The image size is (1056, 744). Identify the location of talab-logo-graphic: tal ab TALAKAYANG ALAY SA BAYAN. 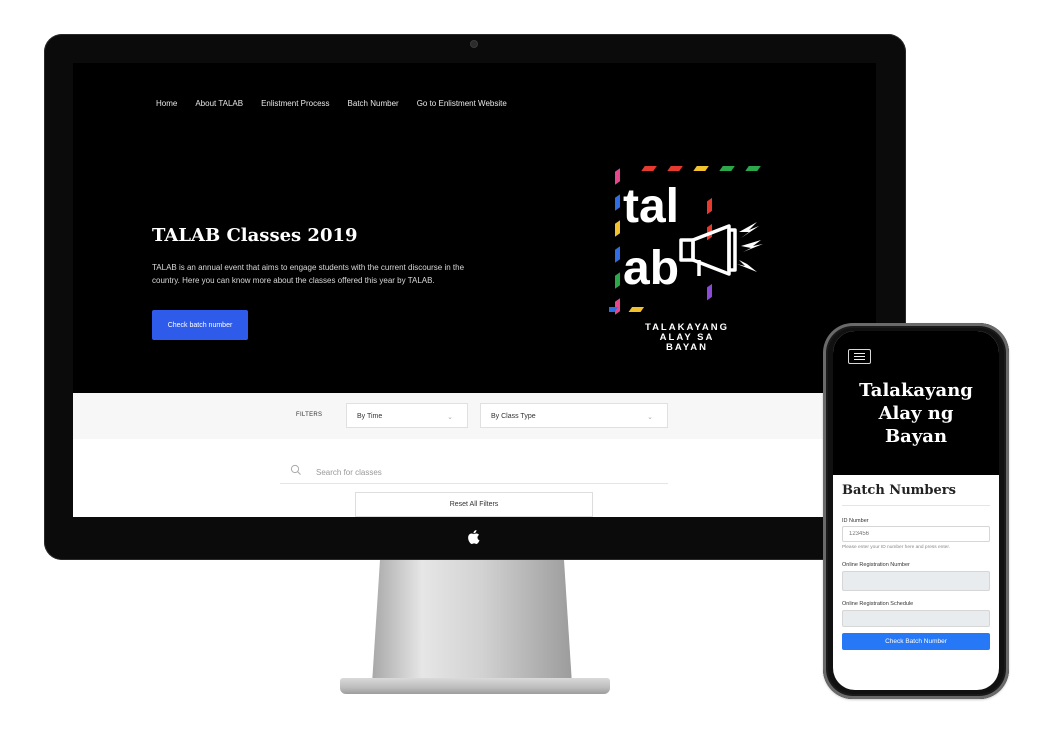
(643, 259).